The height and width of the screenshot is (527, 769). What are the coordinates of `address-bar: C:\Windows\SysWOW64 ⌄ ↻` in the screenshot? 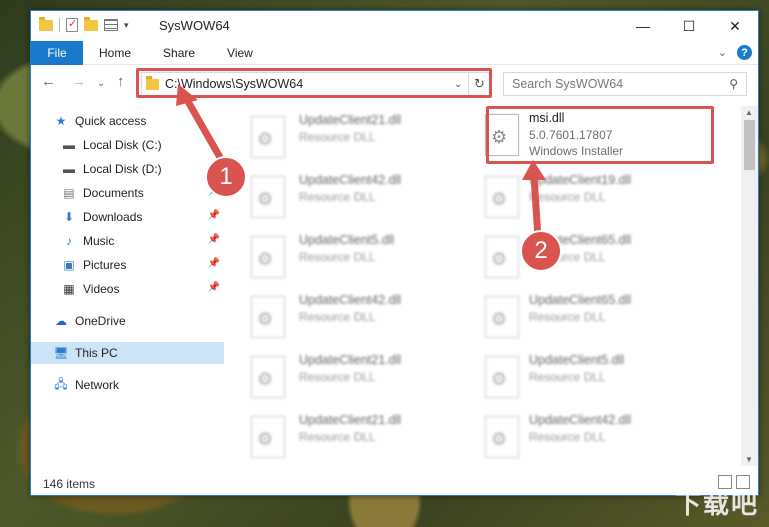 It's located at (316, 84).